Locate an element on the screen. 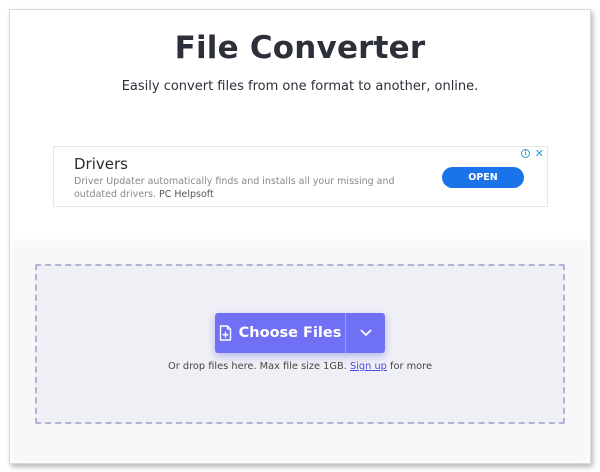 The image size is (600, 472). file-add-icon is located at coordinates (225, 333).